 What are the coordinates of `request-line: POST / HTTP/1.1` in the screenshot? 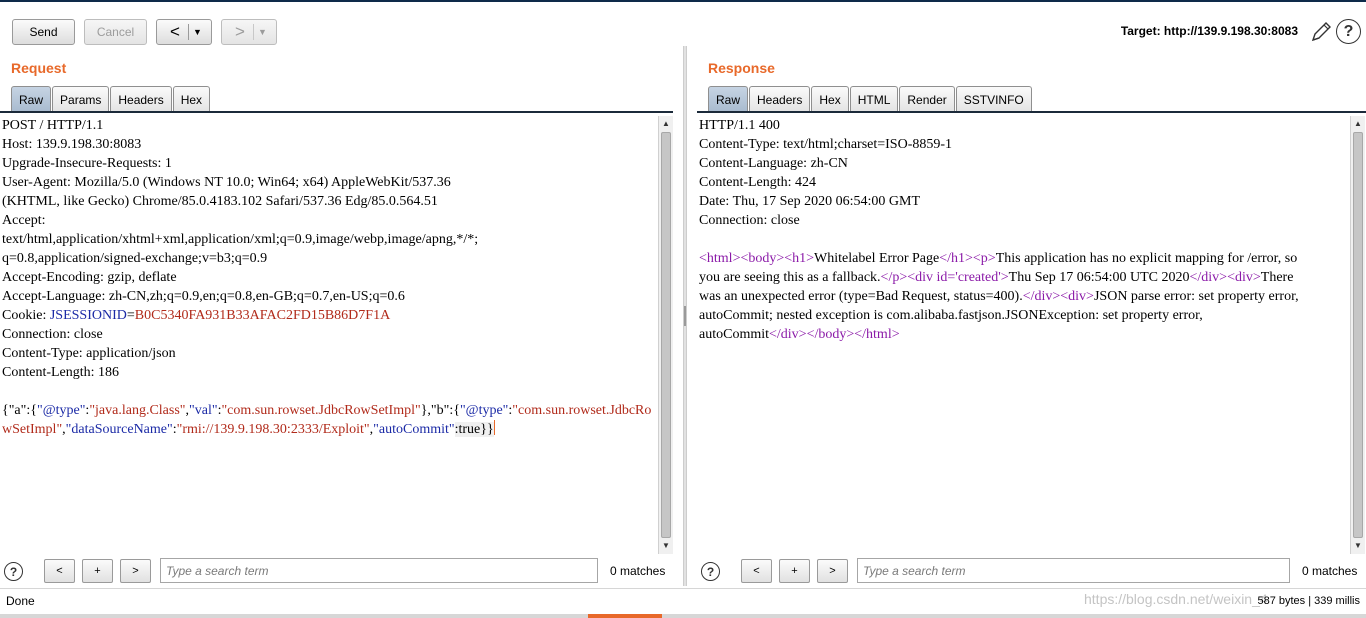 It's located at (53, 125).